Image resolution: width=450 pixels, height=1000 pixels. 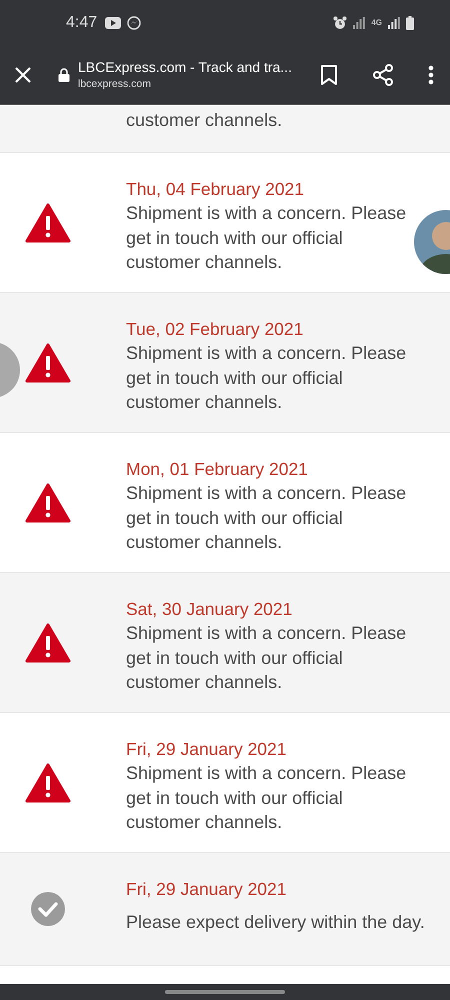 I want to click on chat-bubble-icon, so click(x=134, y=23).